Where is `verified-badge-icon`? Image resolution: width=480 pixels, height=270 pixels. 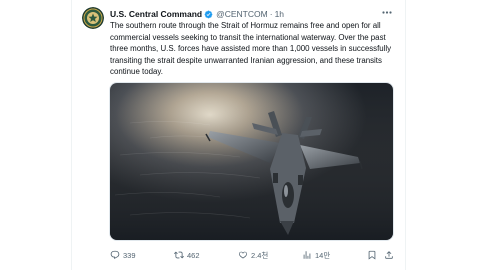
verified-badge-icon is located at coordinates (208, 14).